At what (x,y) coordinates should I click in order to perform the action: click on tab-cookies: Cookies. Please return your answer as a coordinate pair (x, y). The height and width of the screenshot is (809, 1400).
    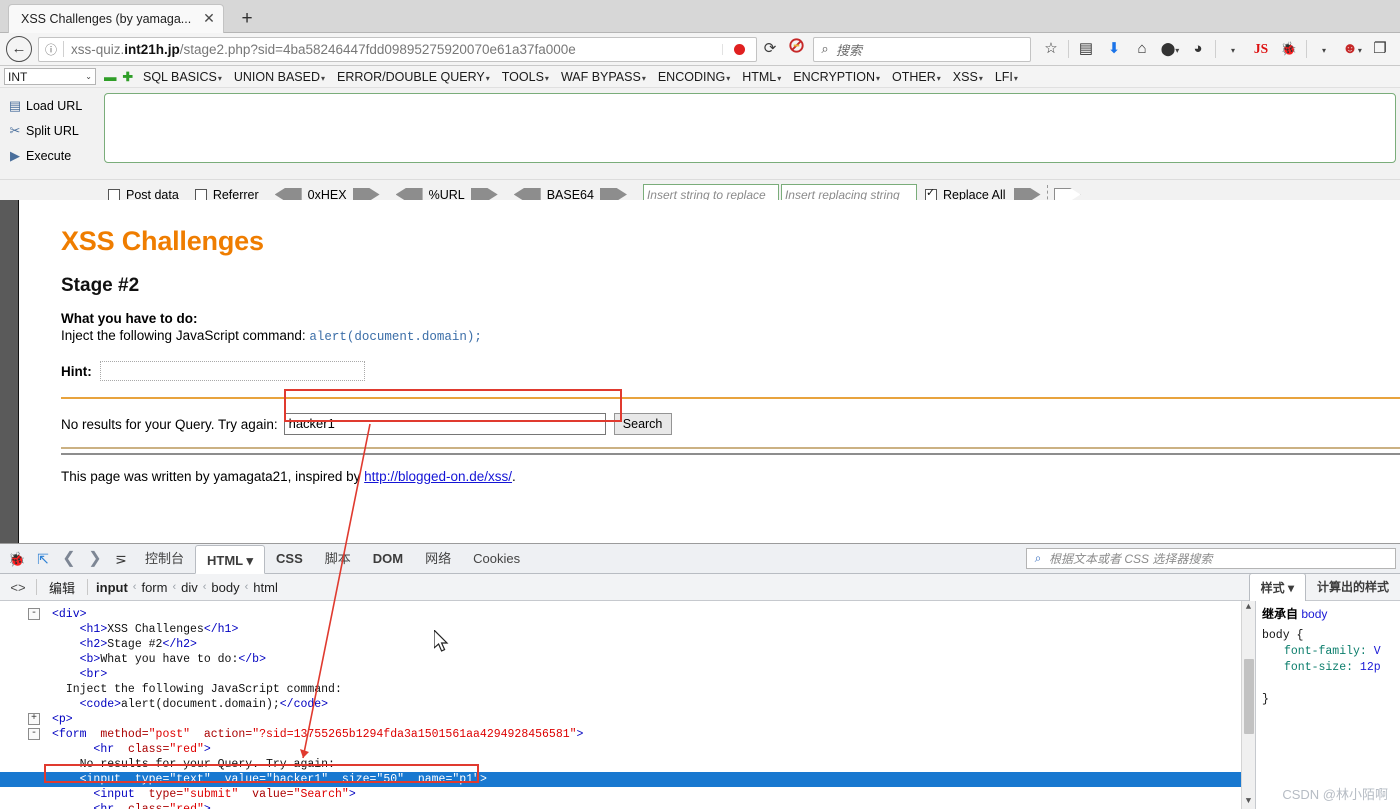
    Looking at the image, I should click on (496, 558).